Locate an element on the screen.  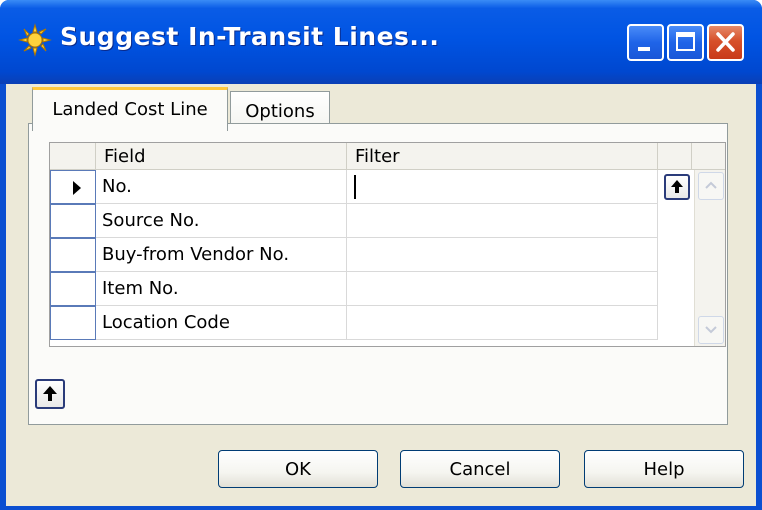
grid-header: Field Filter is located at coordinates (387, 156).